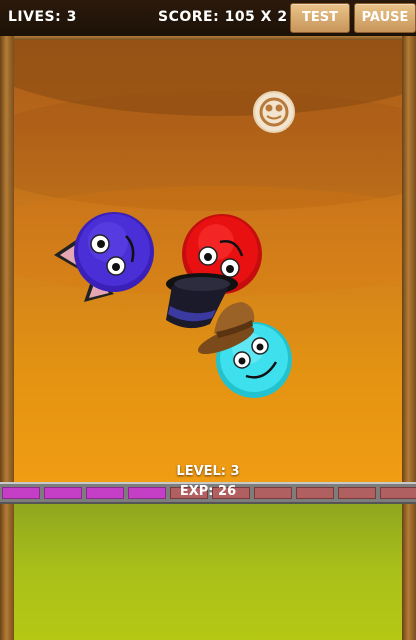  I want to click on pause-button: PAUSE, so click(385, 18).